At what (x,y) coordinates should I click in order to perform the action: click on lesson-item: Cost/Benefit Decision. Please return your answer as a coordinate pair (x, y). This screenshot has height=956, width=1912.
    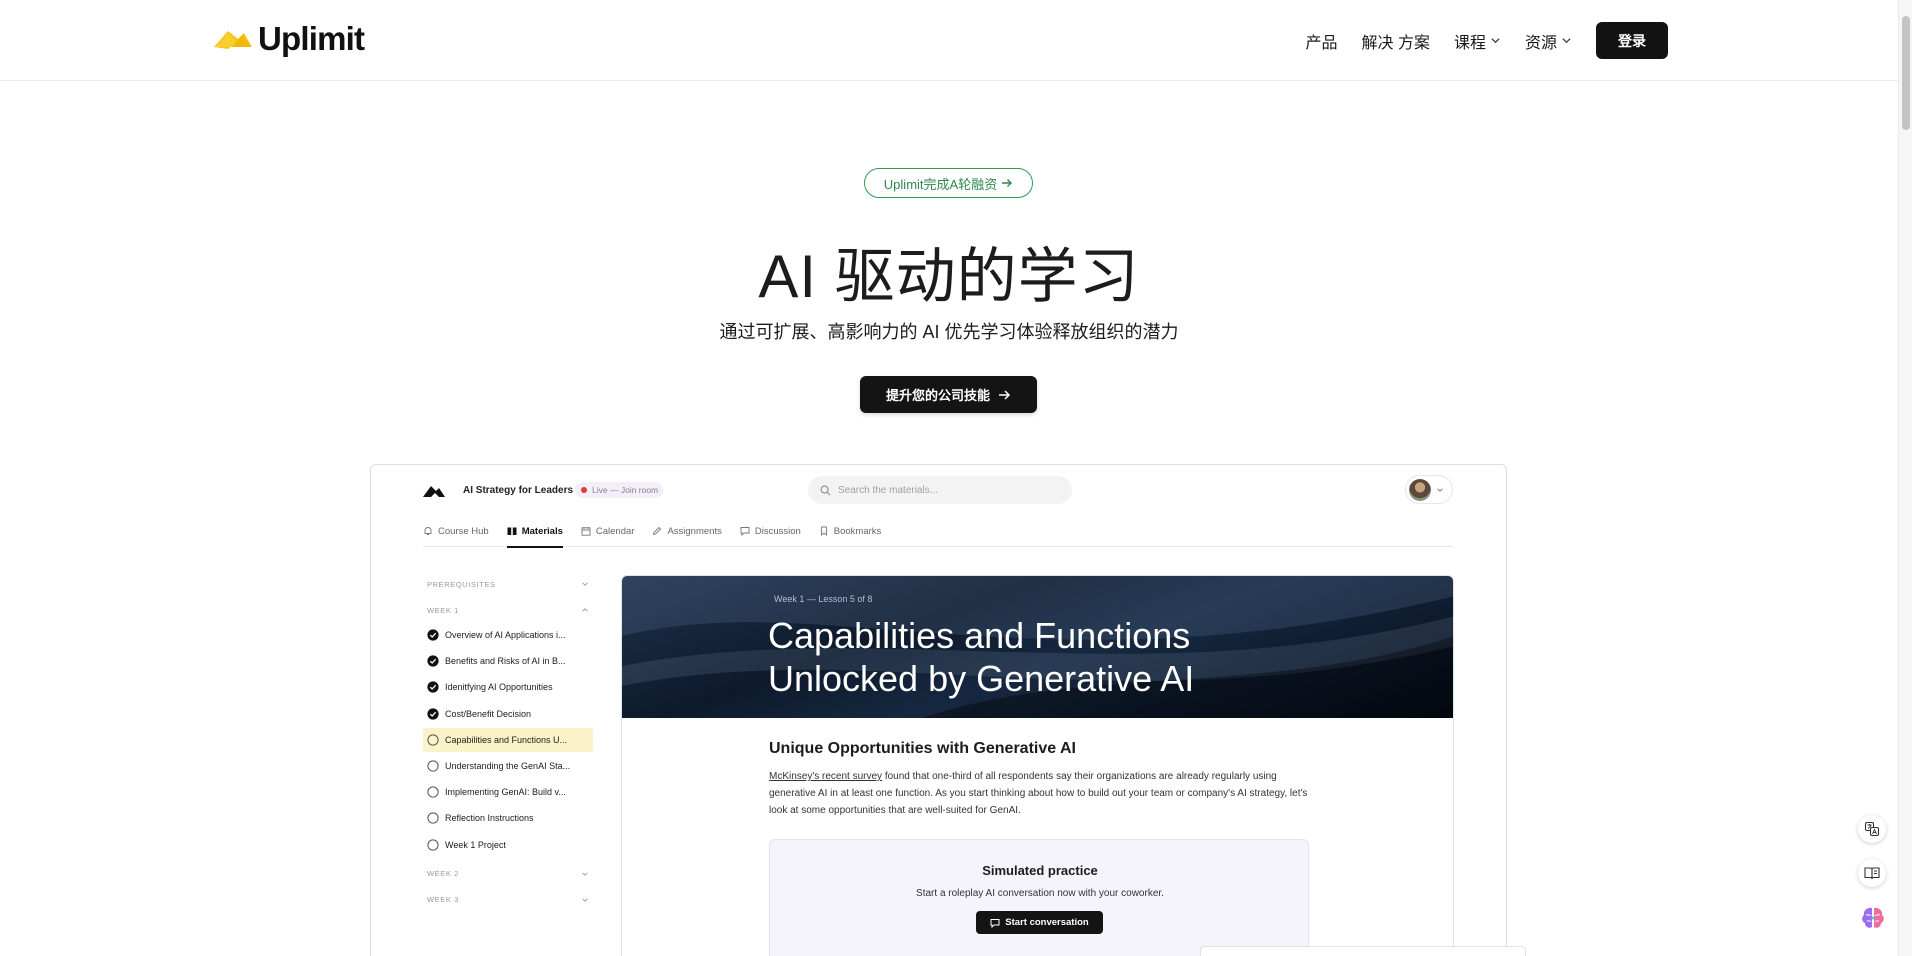
    Looking at the image, I should click on (508, 714).